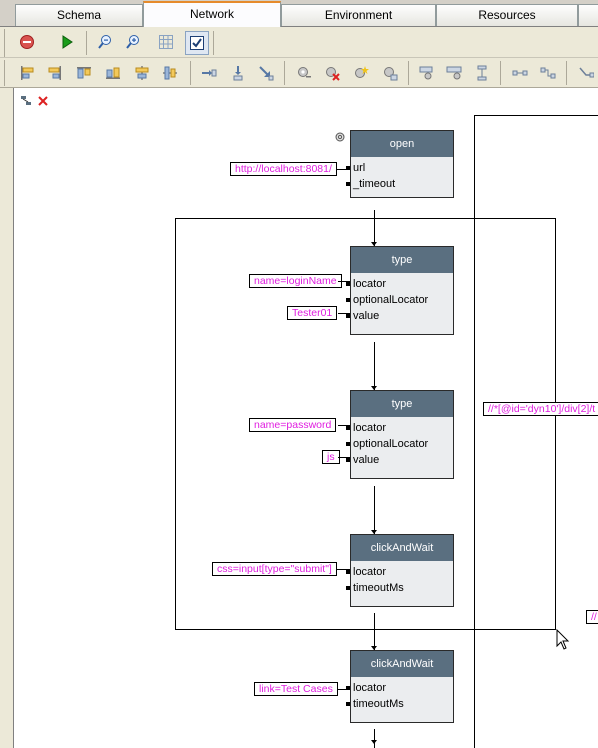 Image resolution: width=598 pixels, height=748 pixels. I want to click on link2-icon, so click(548, 73).